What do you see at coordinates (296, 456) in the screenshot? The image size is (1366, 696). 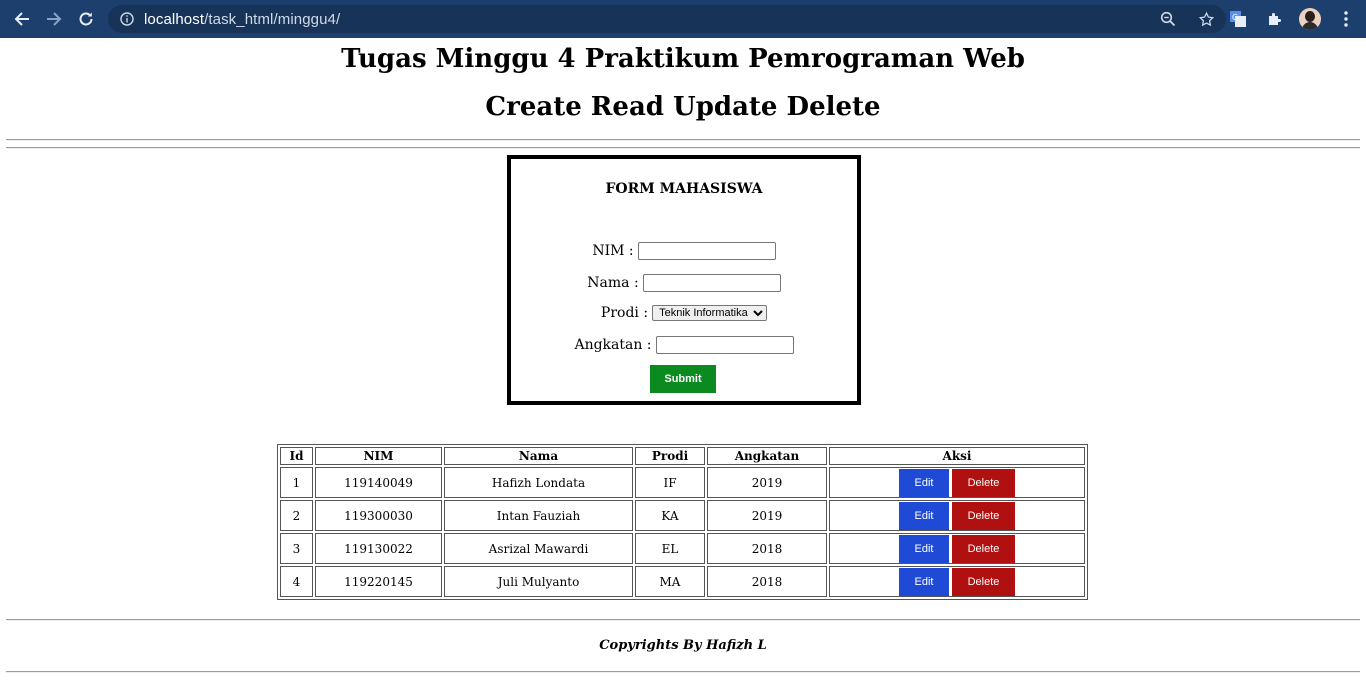 I see `header-id: Id` at bounding box center [296, 456].